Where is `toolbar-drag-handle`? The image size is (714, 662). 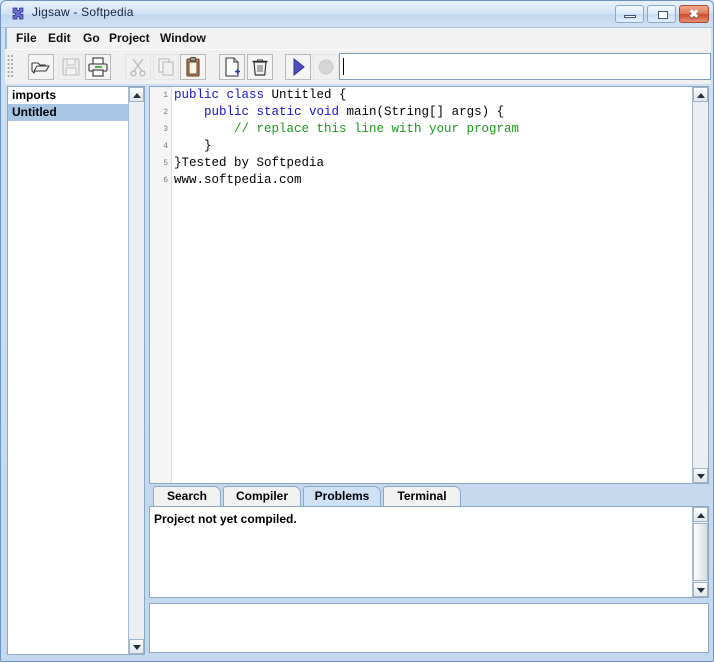
toolbar-drag-handle is located at coordinates (10, 67).